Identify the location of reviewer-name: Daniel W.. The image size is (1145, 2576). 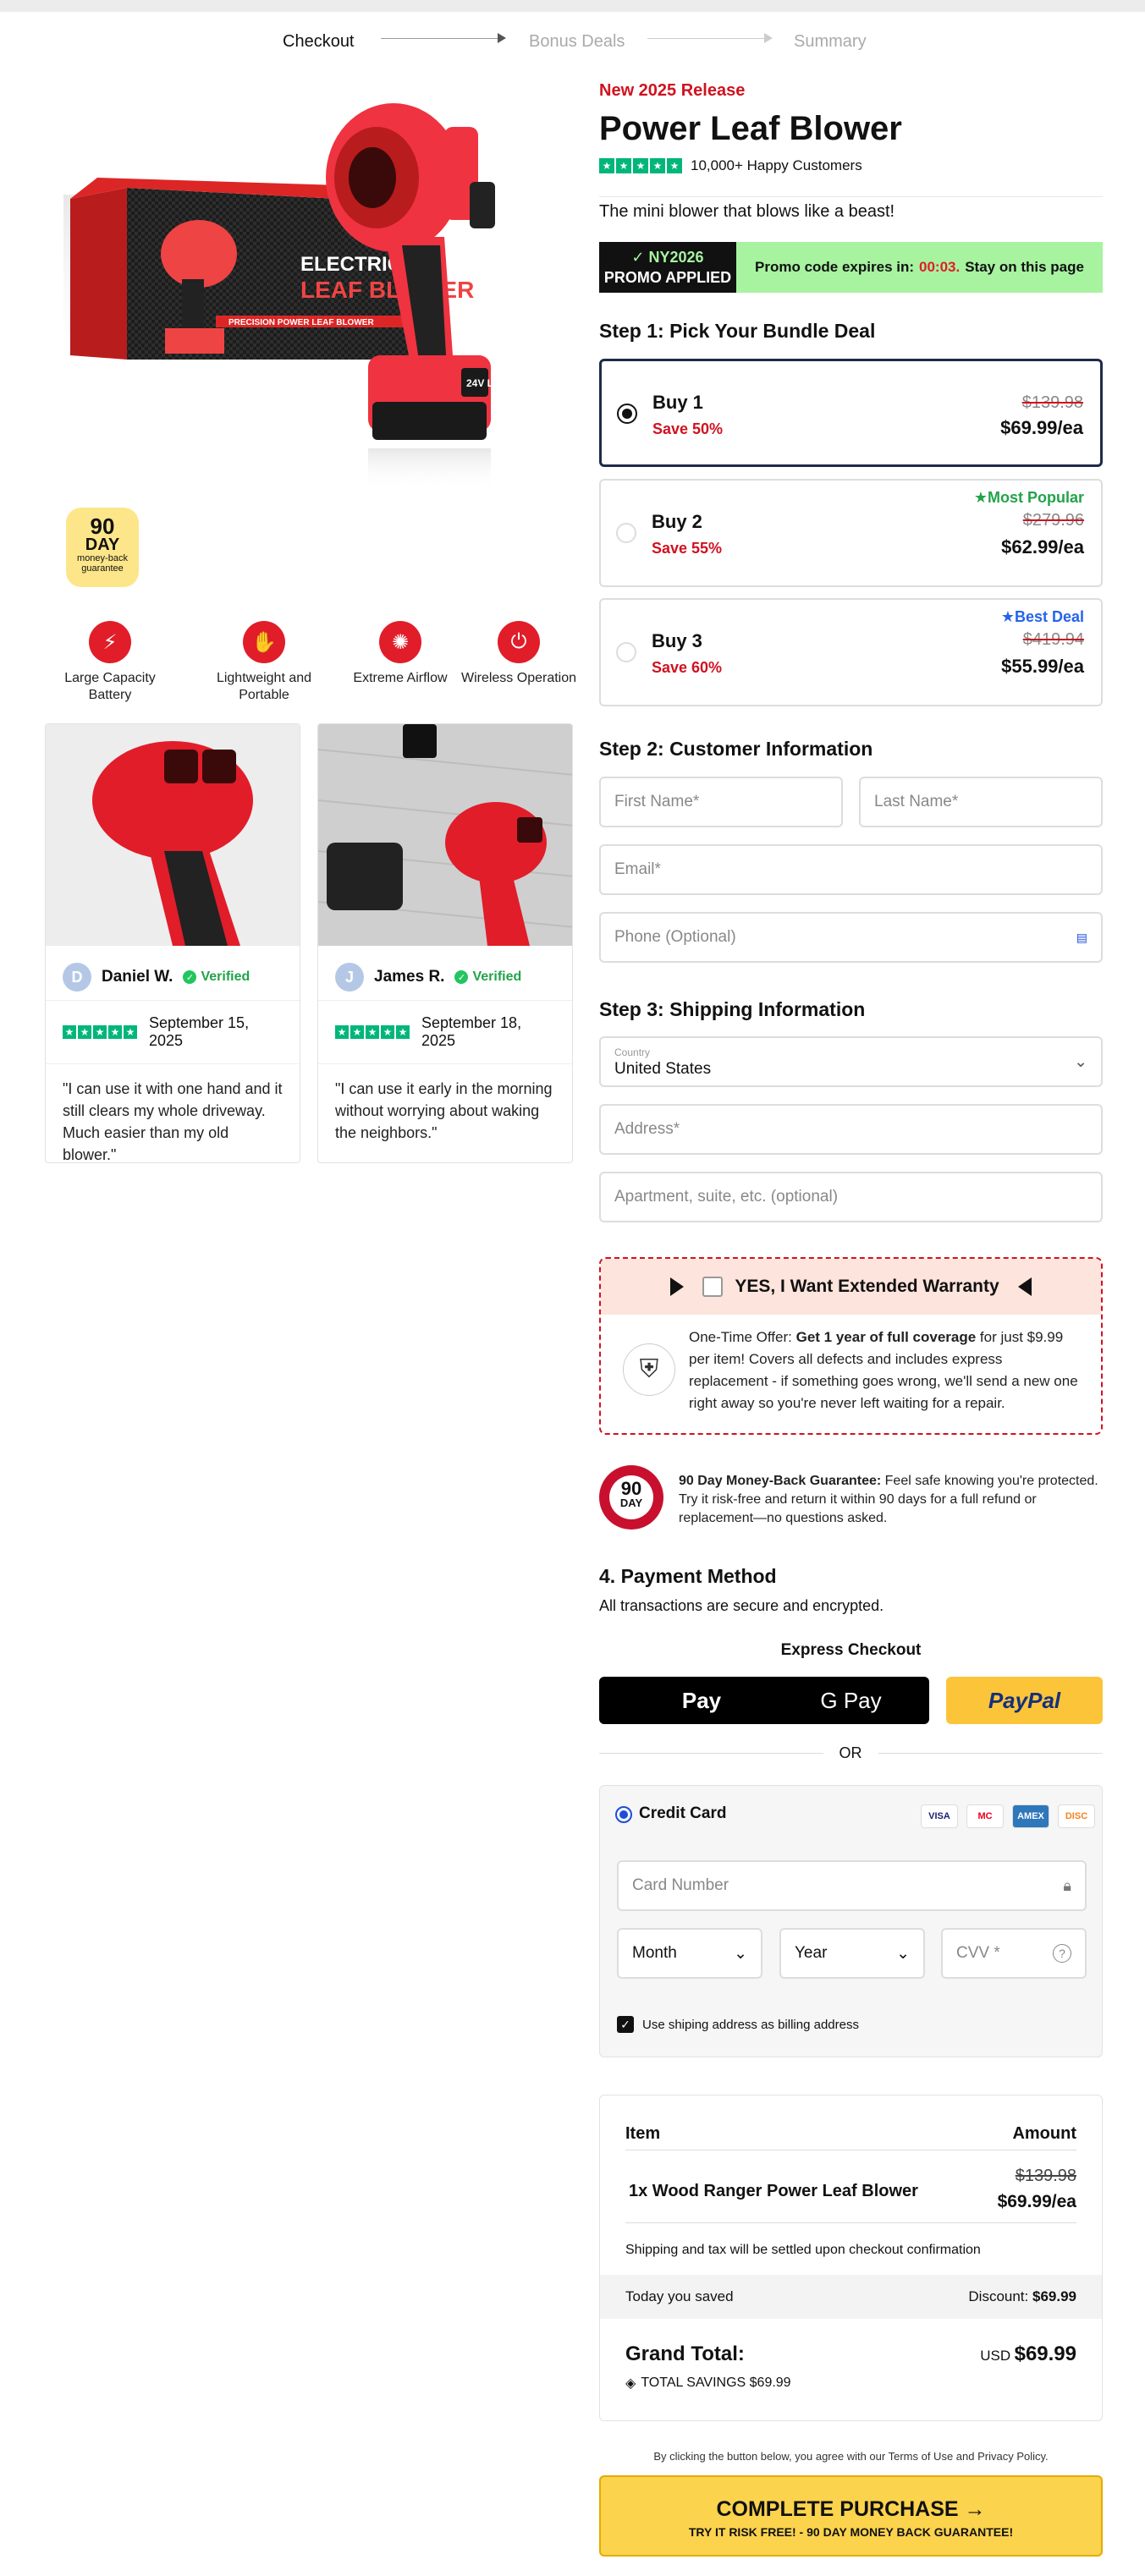
(137, 977).